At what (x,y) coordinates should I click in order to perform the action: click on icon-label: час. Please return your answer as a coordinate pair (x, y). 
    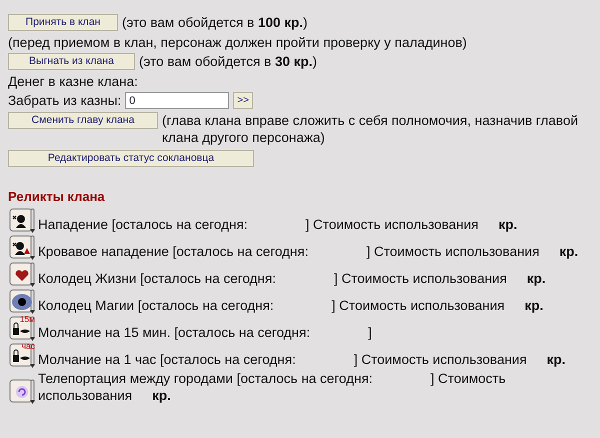
    Looking at the image, I should click on (28, 346).